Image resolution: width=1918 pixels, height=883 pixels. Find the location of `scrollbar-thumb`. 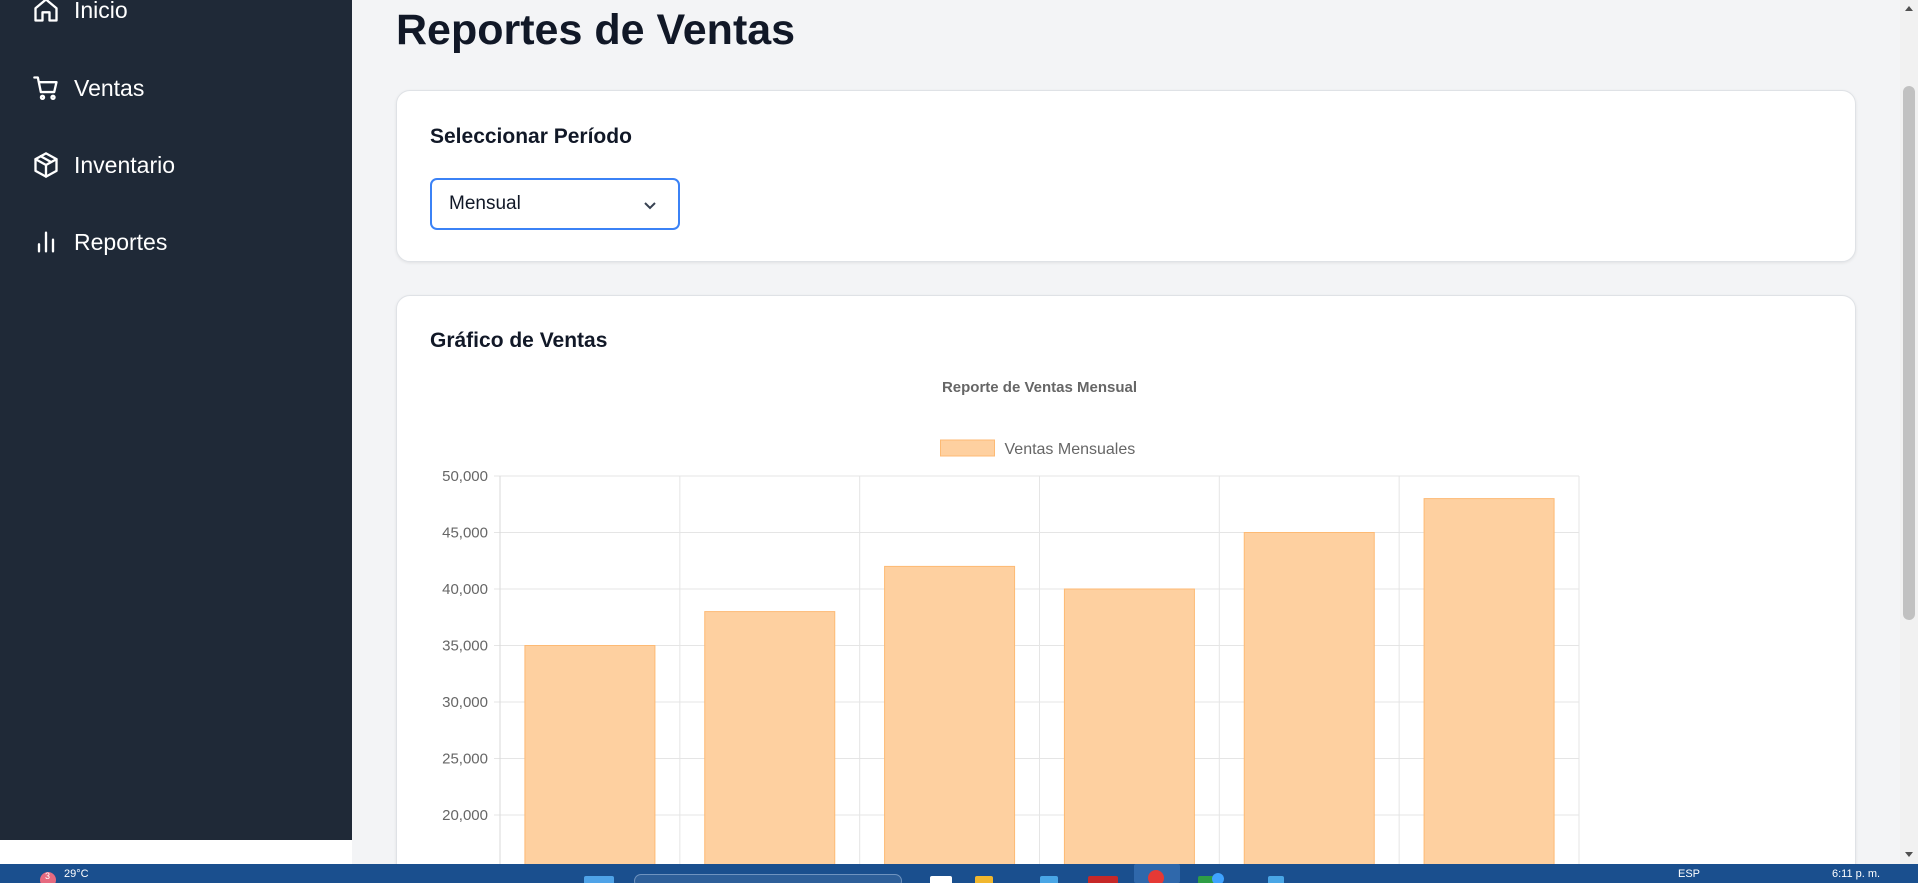

scrollbar-thumb is located at coordinates (1909, 353).